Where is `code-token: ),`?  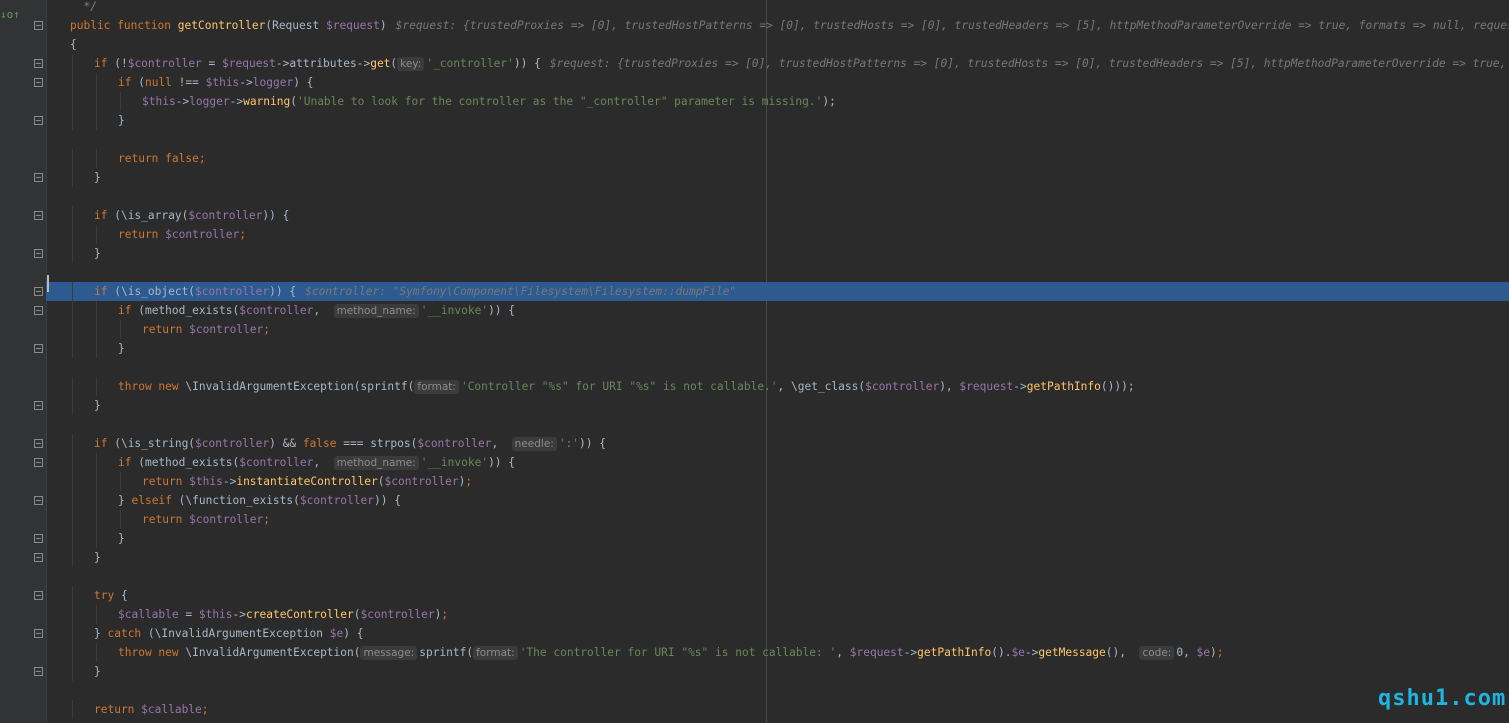
code-token: ), is located at coordinates (949, 386).